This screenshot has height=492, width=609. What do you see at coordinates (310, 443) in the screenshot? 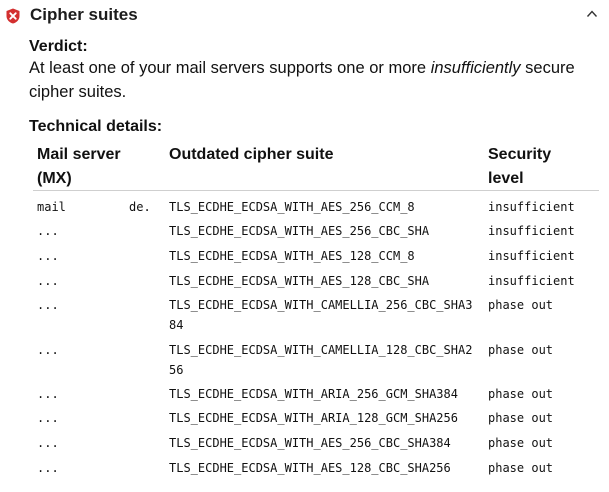
I see `cipher-suite-cell: TLS_ECDHE_ECDSA_WITH_AES_256_CBC_SHA384` at bounding box center [310, 443].